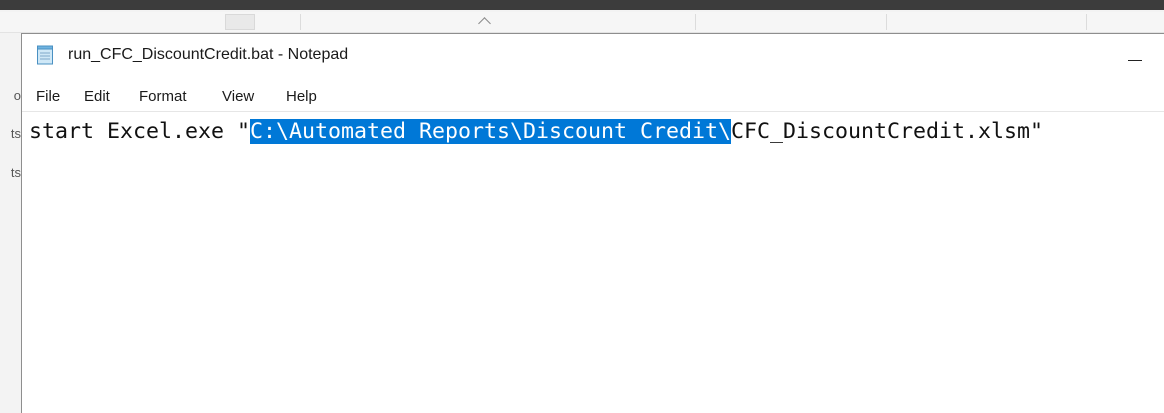 Image resolution: width=1164 pixels, height=413 pixels. Describe the element at coordinates (240, 22) in the screenshot. I see `background-window-tab` at that location.